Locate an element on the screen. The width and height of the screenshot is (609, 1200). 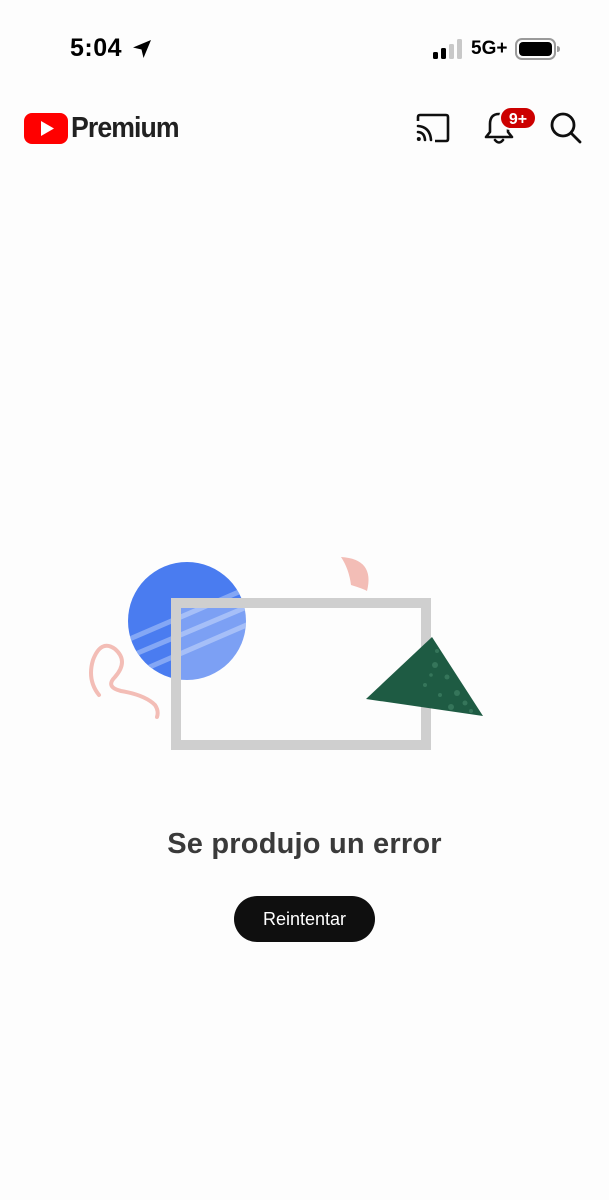
youtube-premium-logo: Premium is located at coordinates (106, 128).